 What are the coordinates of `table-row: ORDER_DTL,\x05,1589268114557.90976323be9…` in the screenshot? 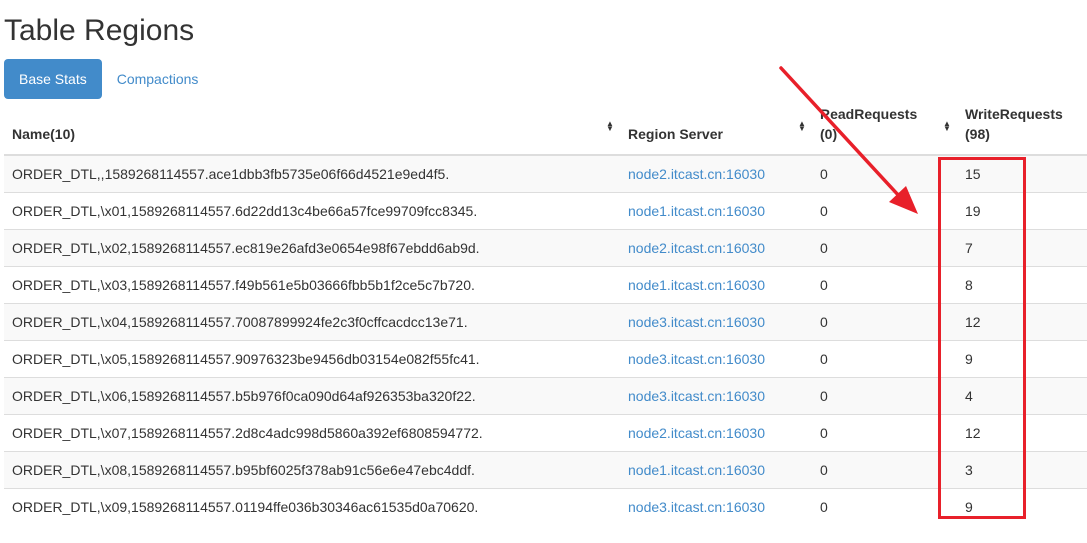 It's located at (545, 358).